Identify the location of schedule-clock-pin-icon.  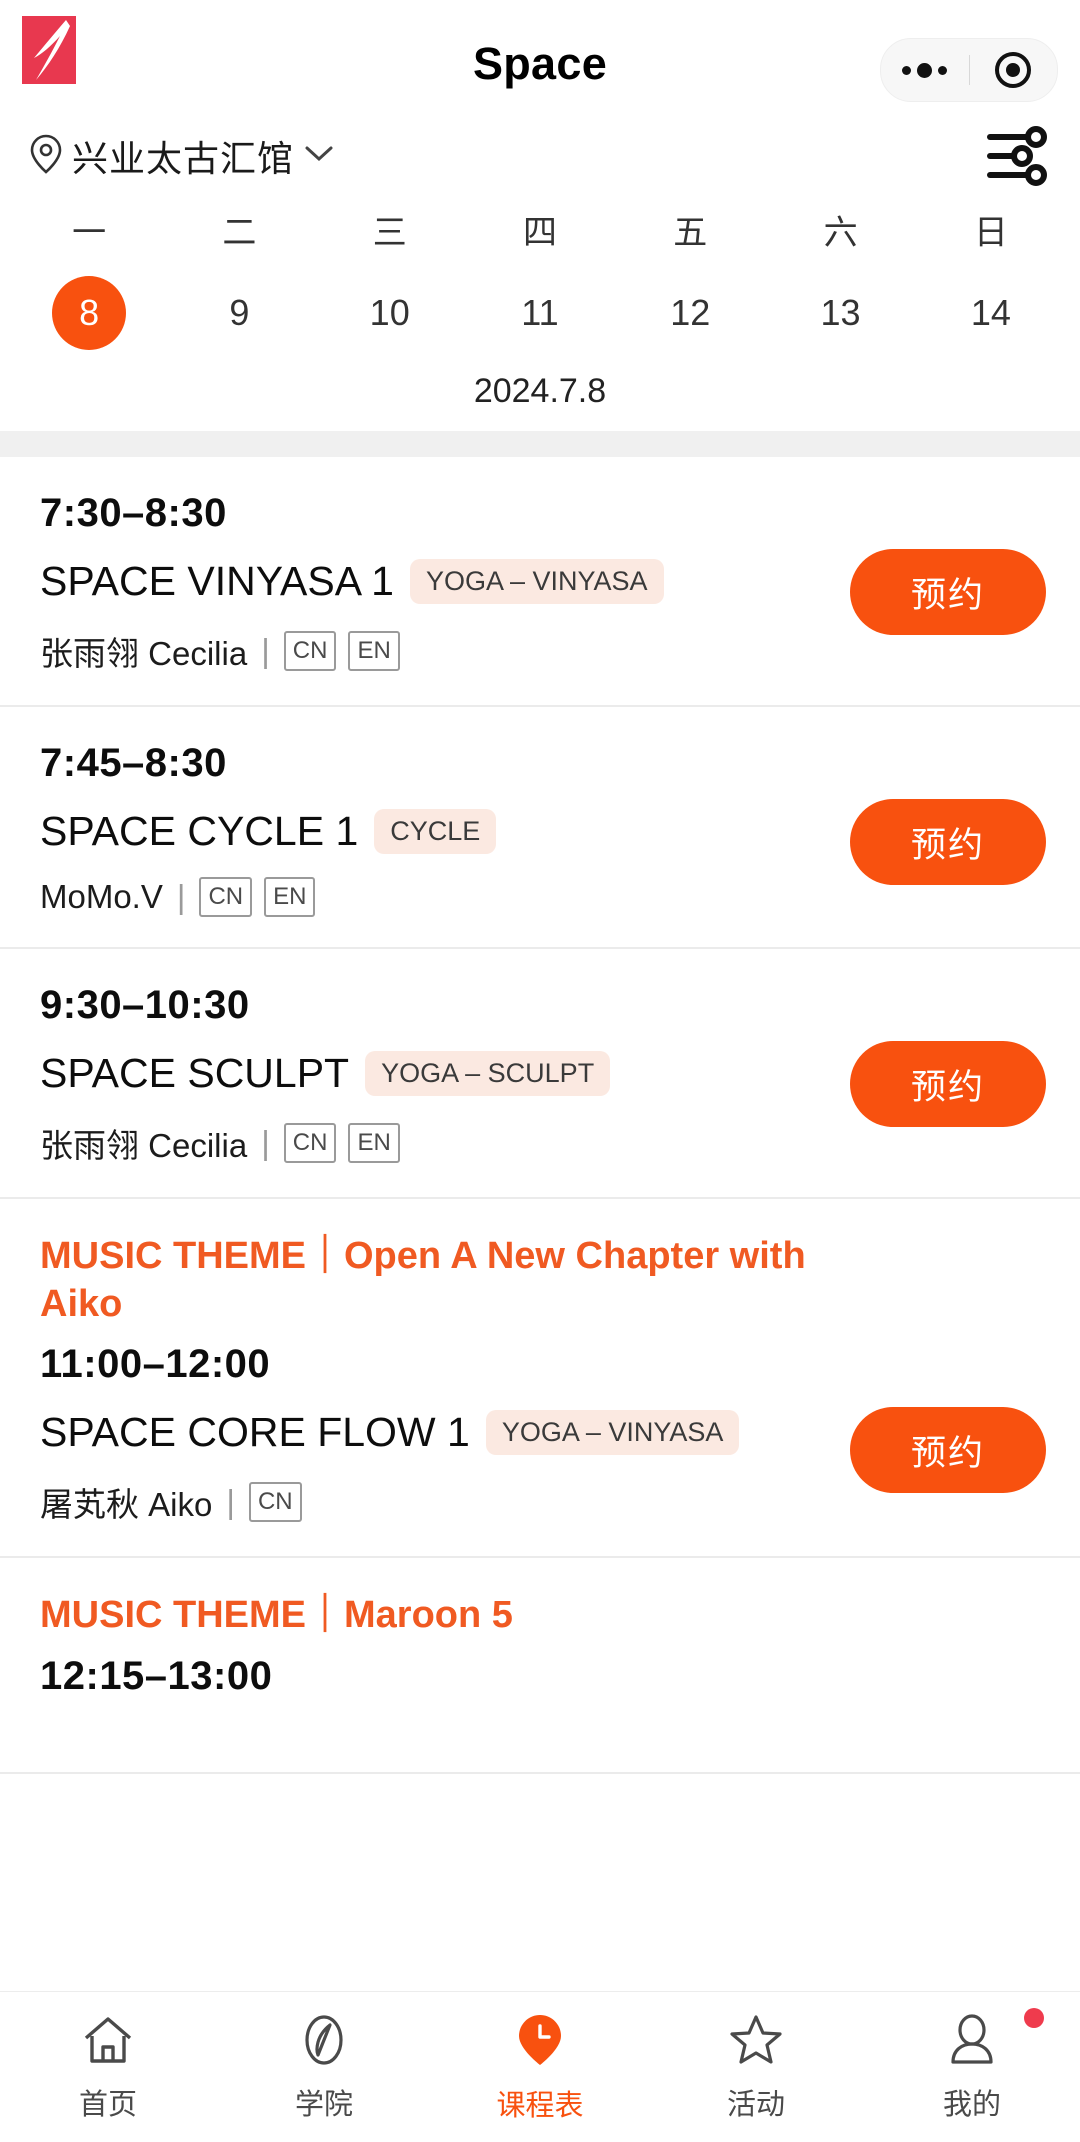
(540, 2042).